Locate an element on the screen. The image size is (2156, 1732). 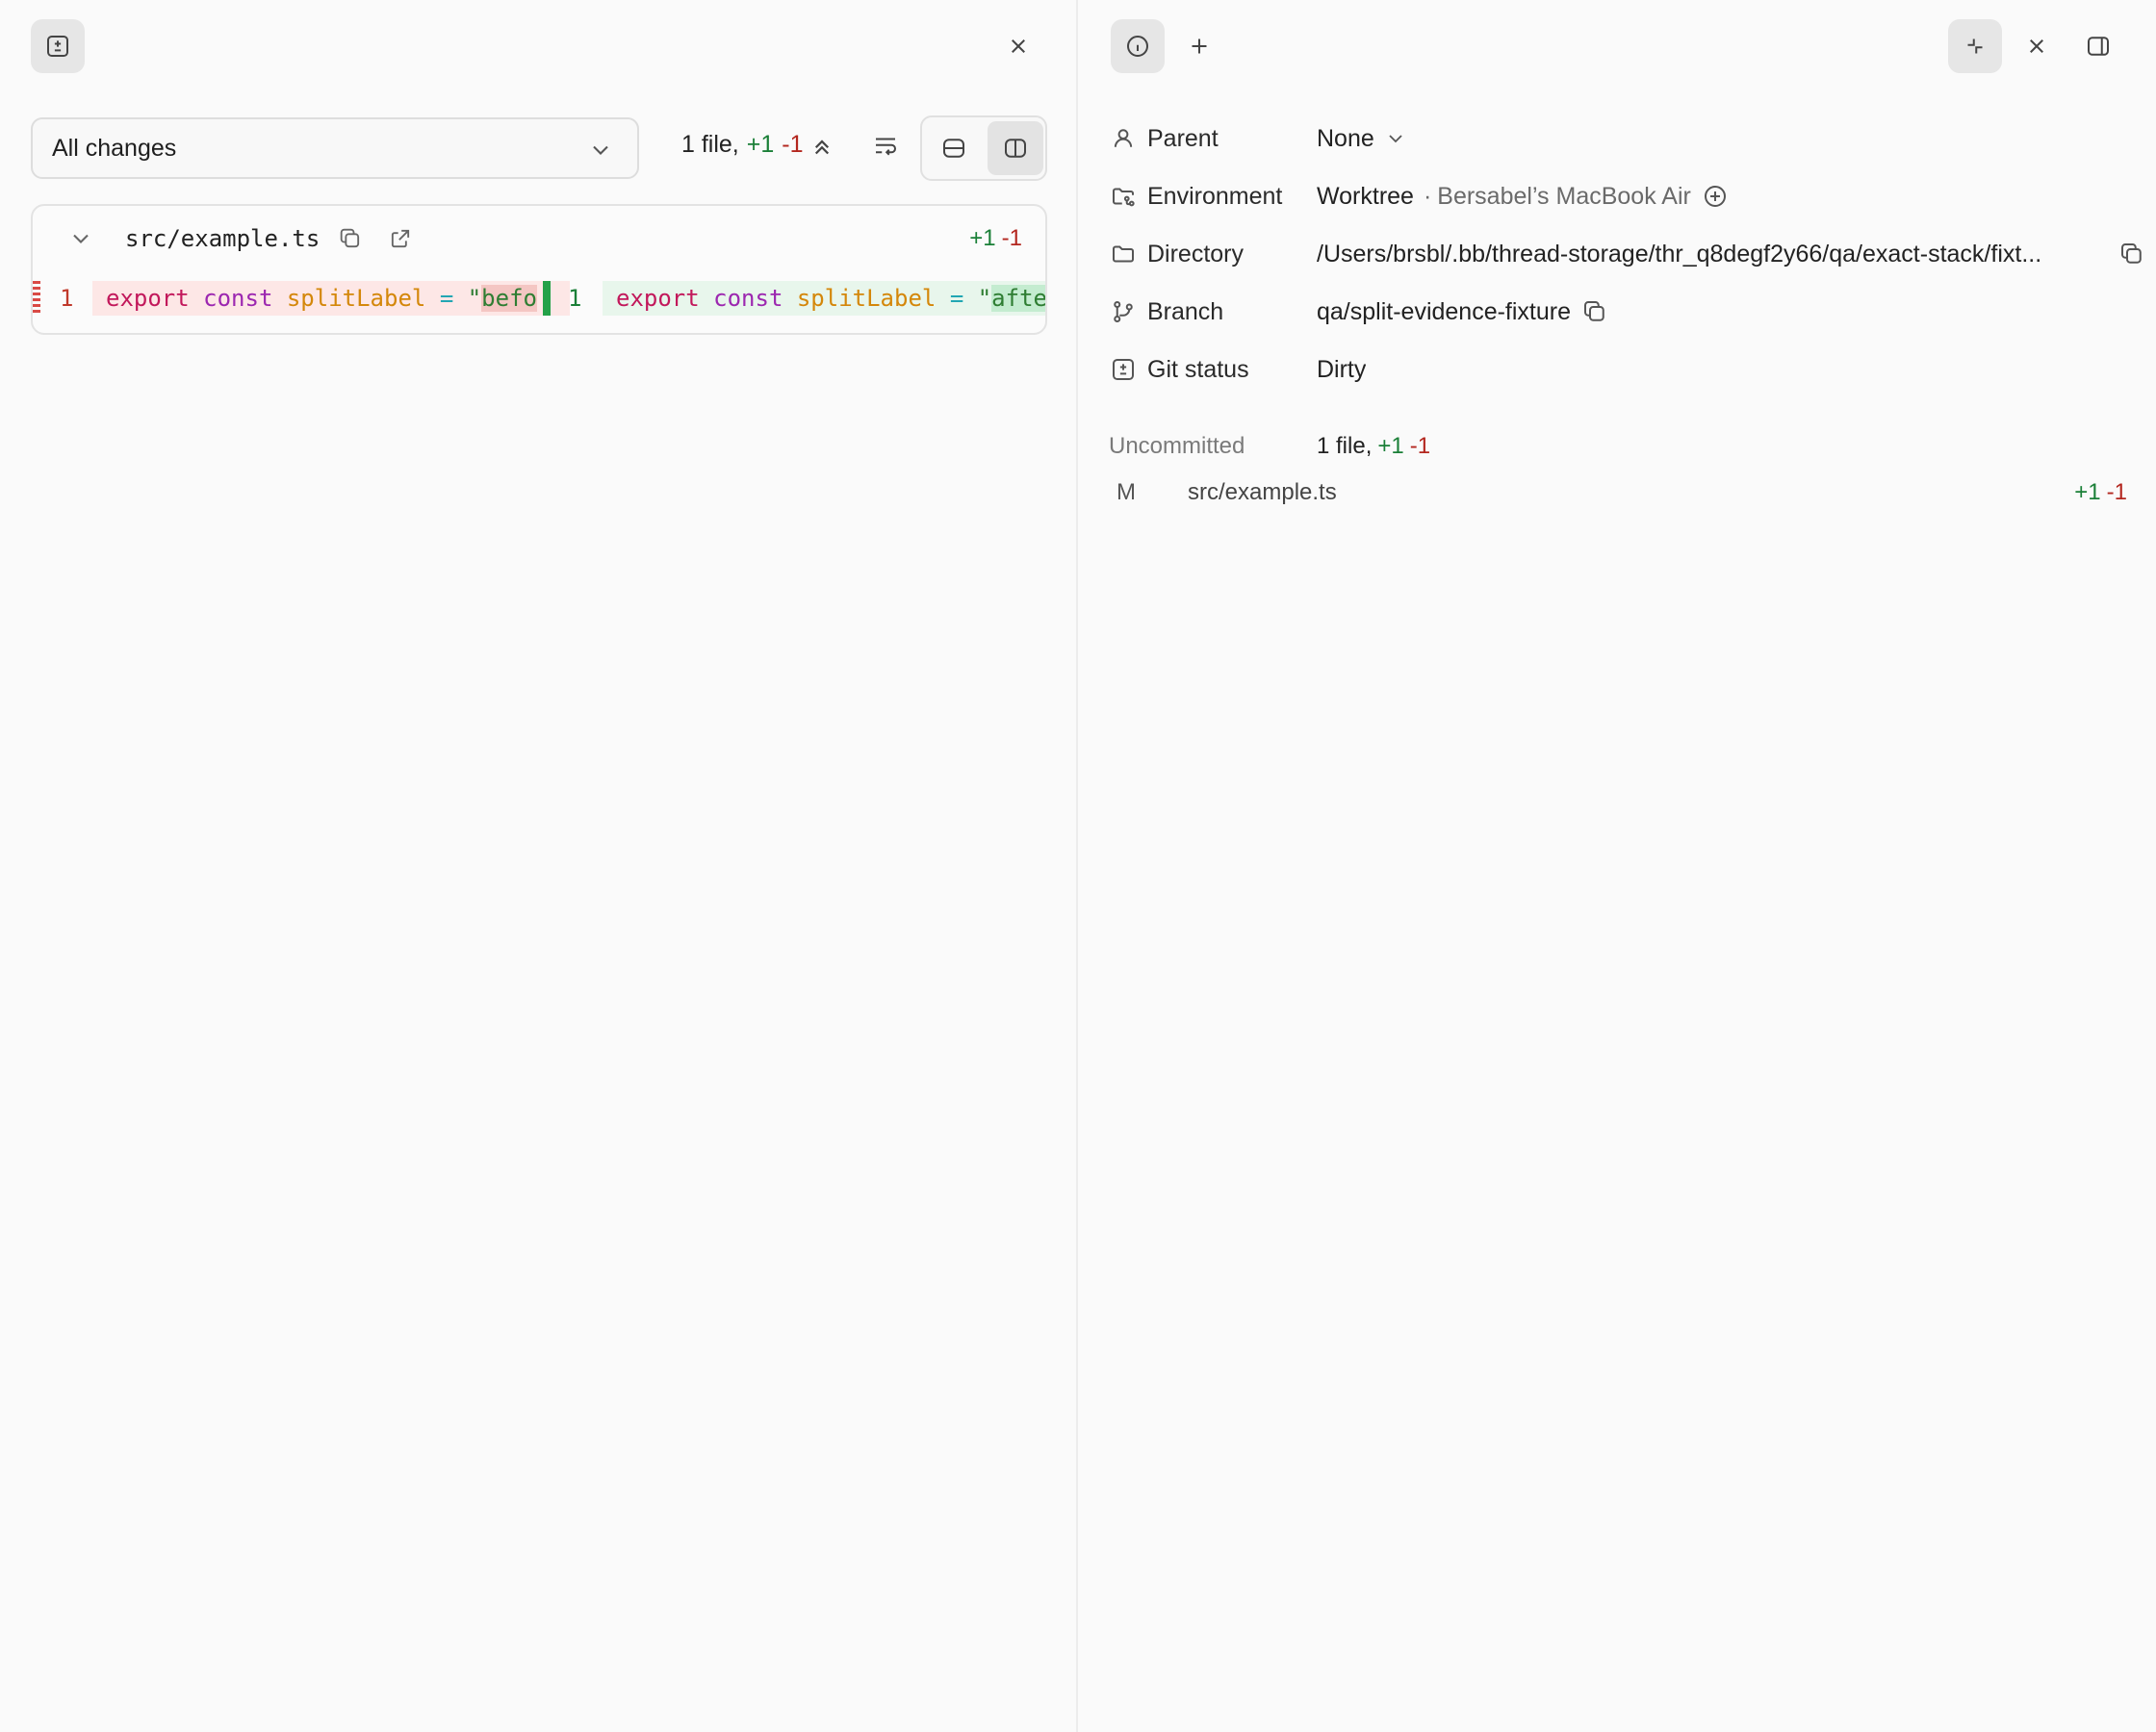
parent-select: None is located at coordinates (1362, 139).